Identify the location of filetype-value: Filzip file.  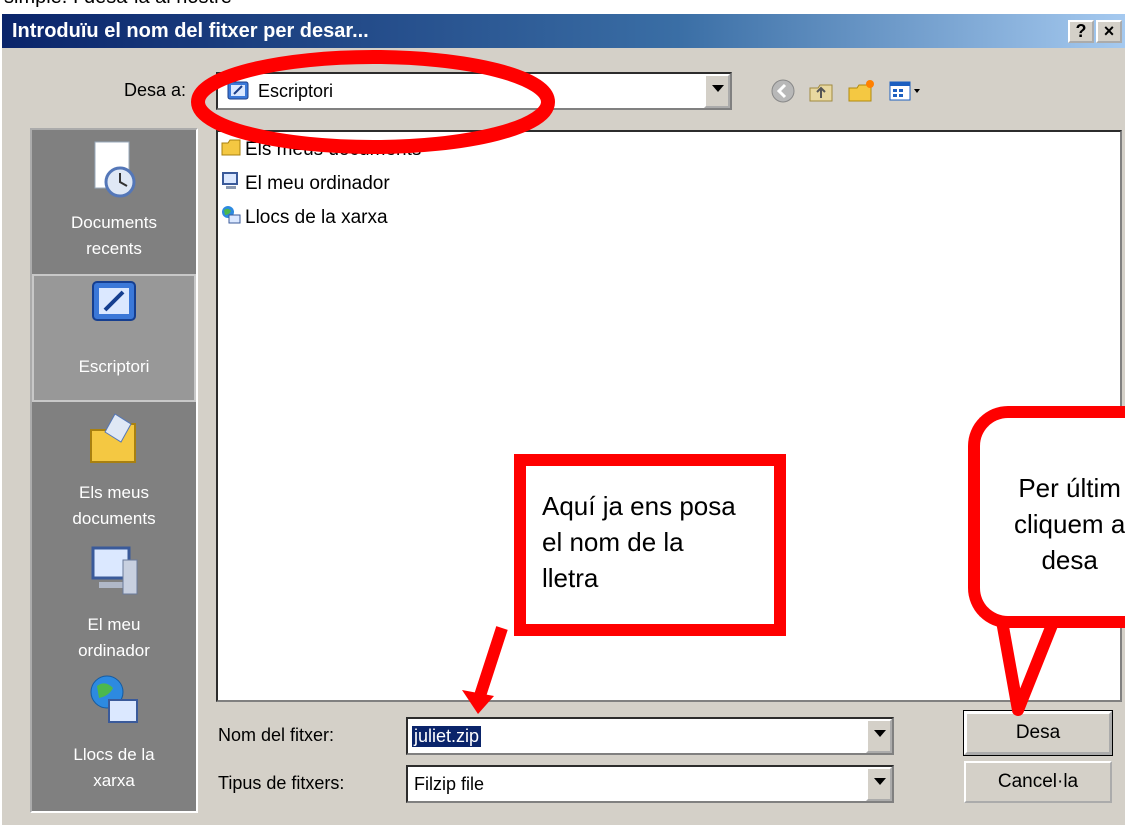
(449, 784).